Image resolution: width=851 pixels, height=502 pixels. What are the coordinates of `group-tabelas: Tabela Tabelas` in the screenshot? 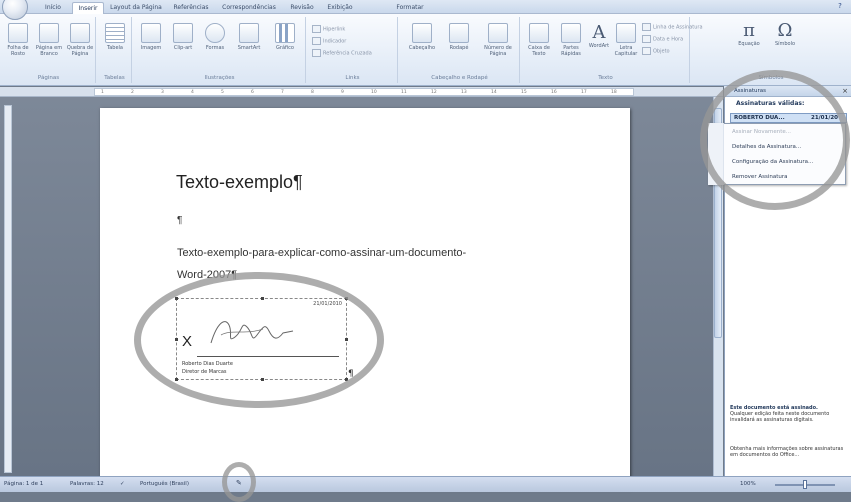 It's located at (115, 50).